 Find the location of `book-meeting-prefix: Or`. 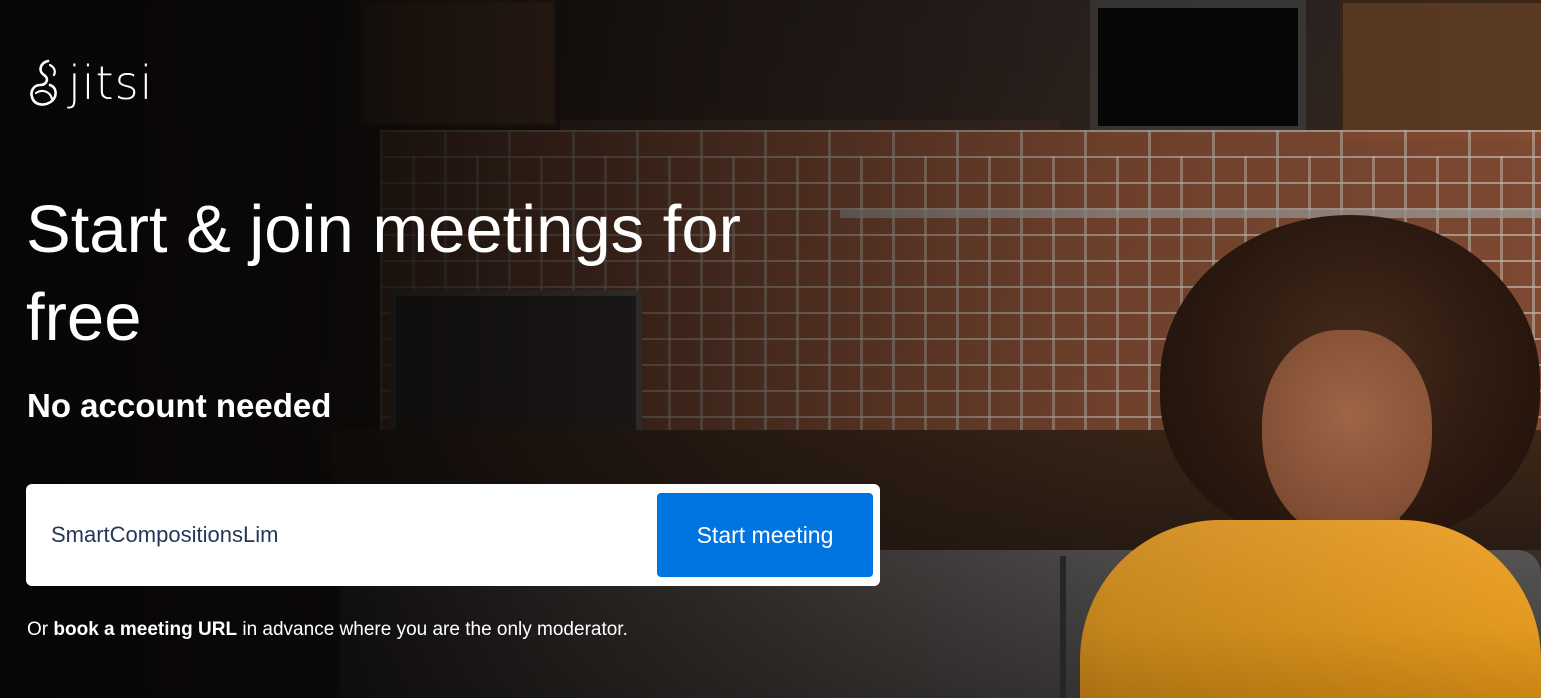

book-meeting-prefix: Or is located at coordinates (40, 629).